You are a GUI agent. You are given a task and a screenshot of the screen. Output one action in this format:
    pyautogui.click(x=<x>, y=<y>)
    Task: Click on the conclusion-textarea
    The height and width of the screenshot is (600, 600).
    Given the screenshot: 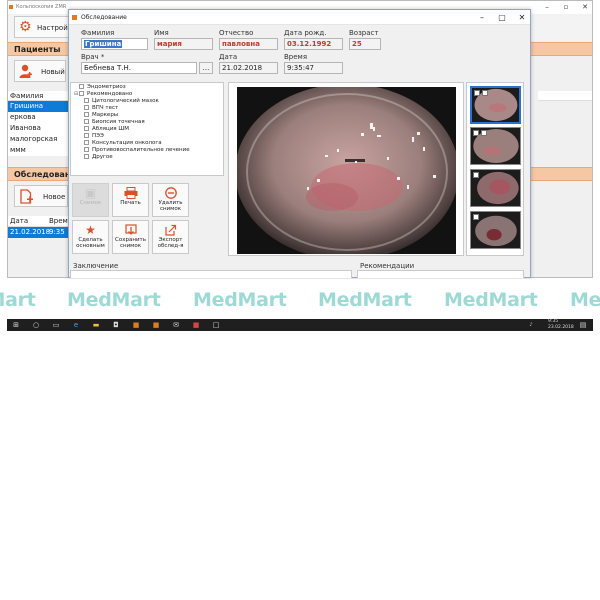 What is the action you would take?
    pyautogui.click(x=211, y=274)
    